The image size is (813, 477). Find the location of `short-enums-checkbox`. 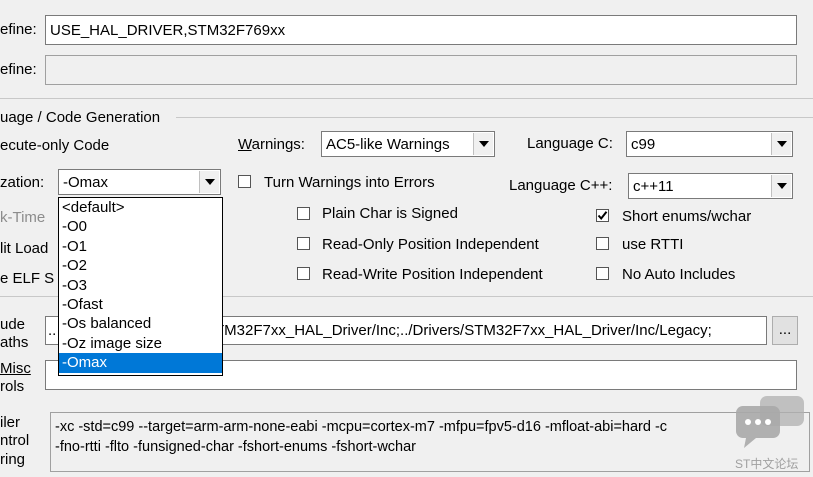

short-enums-checkbox is located at coordinates (602, 215).